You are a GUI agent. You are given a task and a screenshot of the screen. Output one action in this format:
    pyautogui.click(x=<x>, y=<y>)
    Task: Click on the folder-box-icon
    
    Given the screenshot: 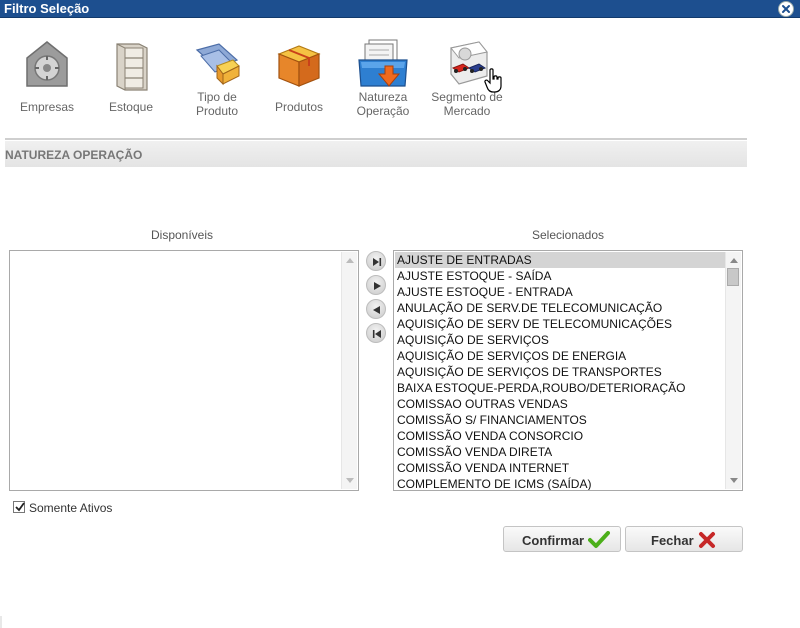 What is the action you would take?
    pyautogui.click(x=217, y=64)
    